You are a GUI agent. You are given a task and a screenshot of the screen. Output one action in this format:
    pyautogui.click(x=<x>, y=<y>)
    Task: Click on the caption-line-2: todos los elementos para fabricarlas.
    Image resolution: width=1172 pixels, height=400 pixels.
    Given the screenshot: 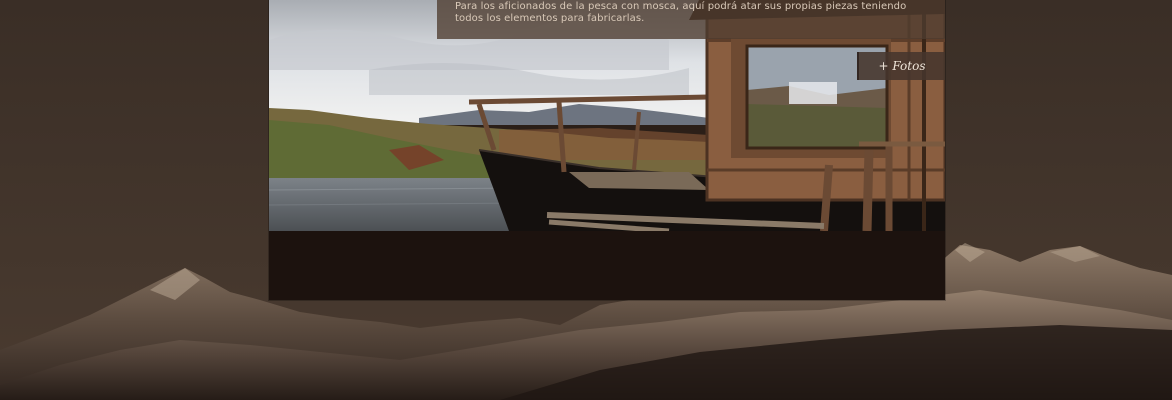 What is the action you would take?
    pyautogui.click(x=550, y=18)
    